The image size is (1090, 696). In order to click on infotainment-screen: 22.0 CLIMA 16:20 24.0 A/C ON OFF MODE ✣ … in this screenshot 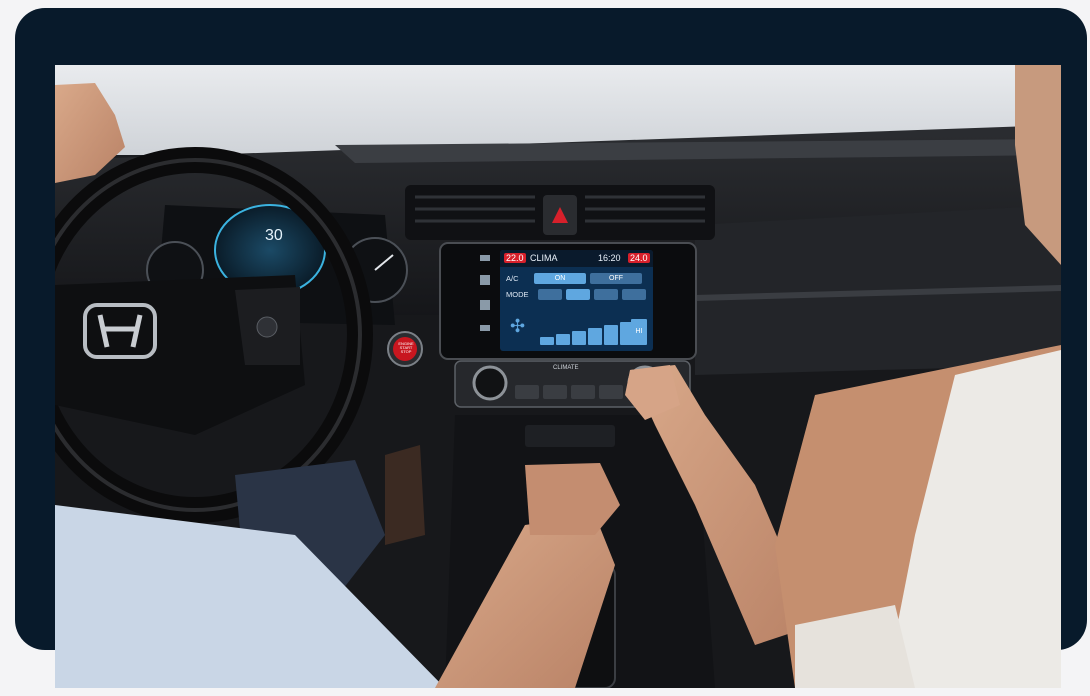, I will do `click(576, 300)`.